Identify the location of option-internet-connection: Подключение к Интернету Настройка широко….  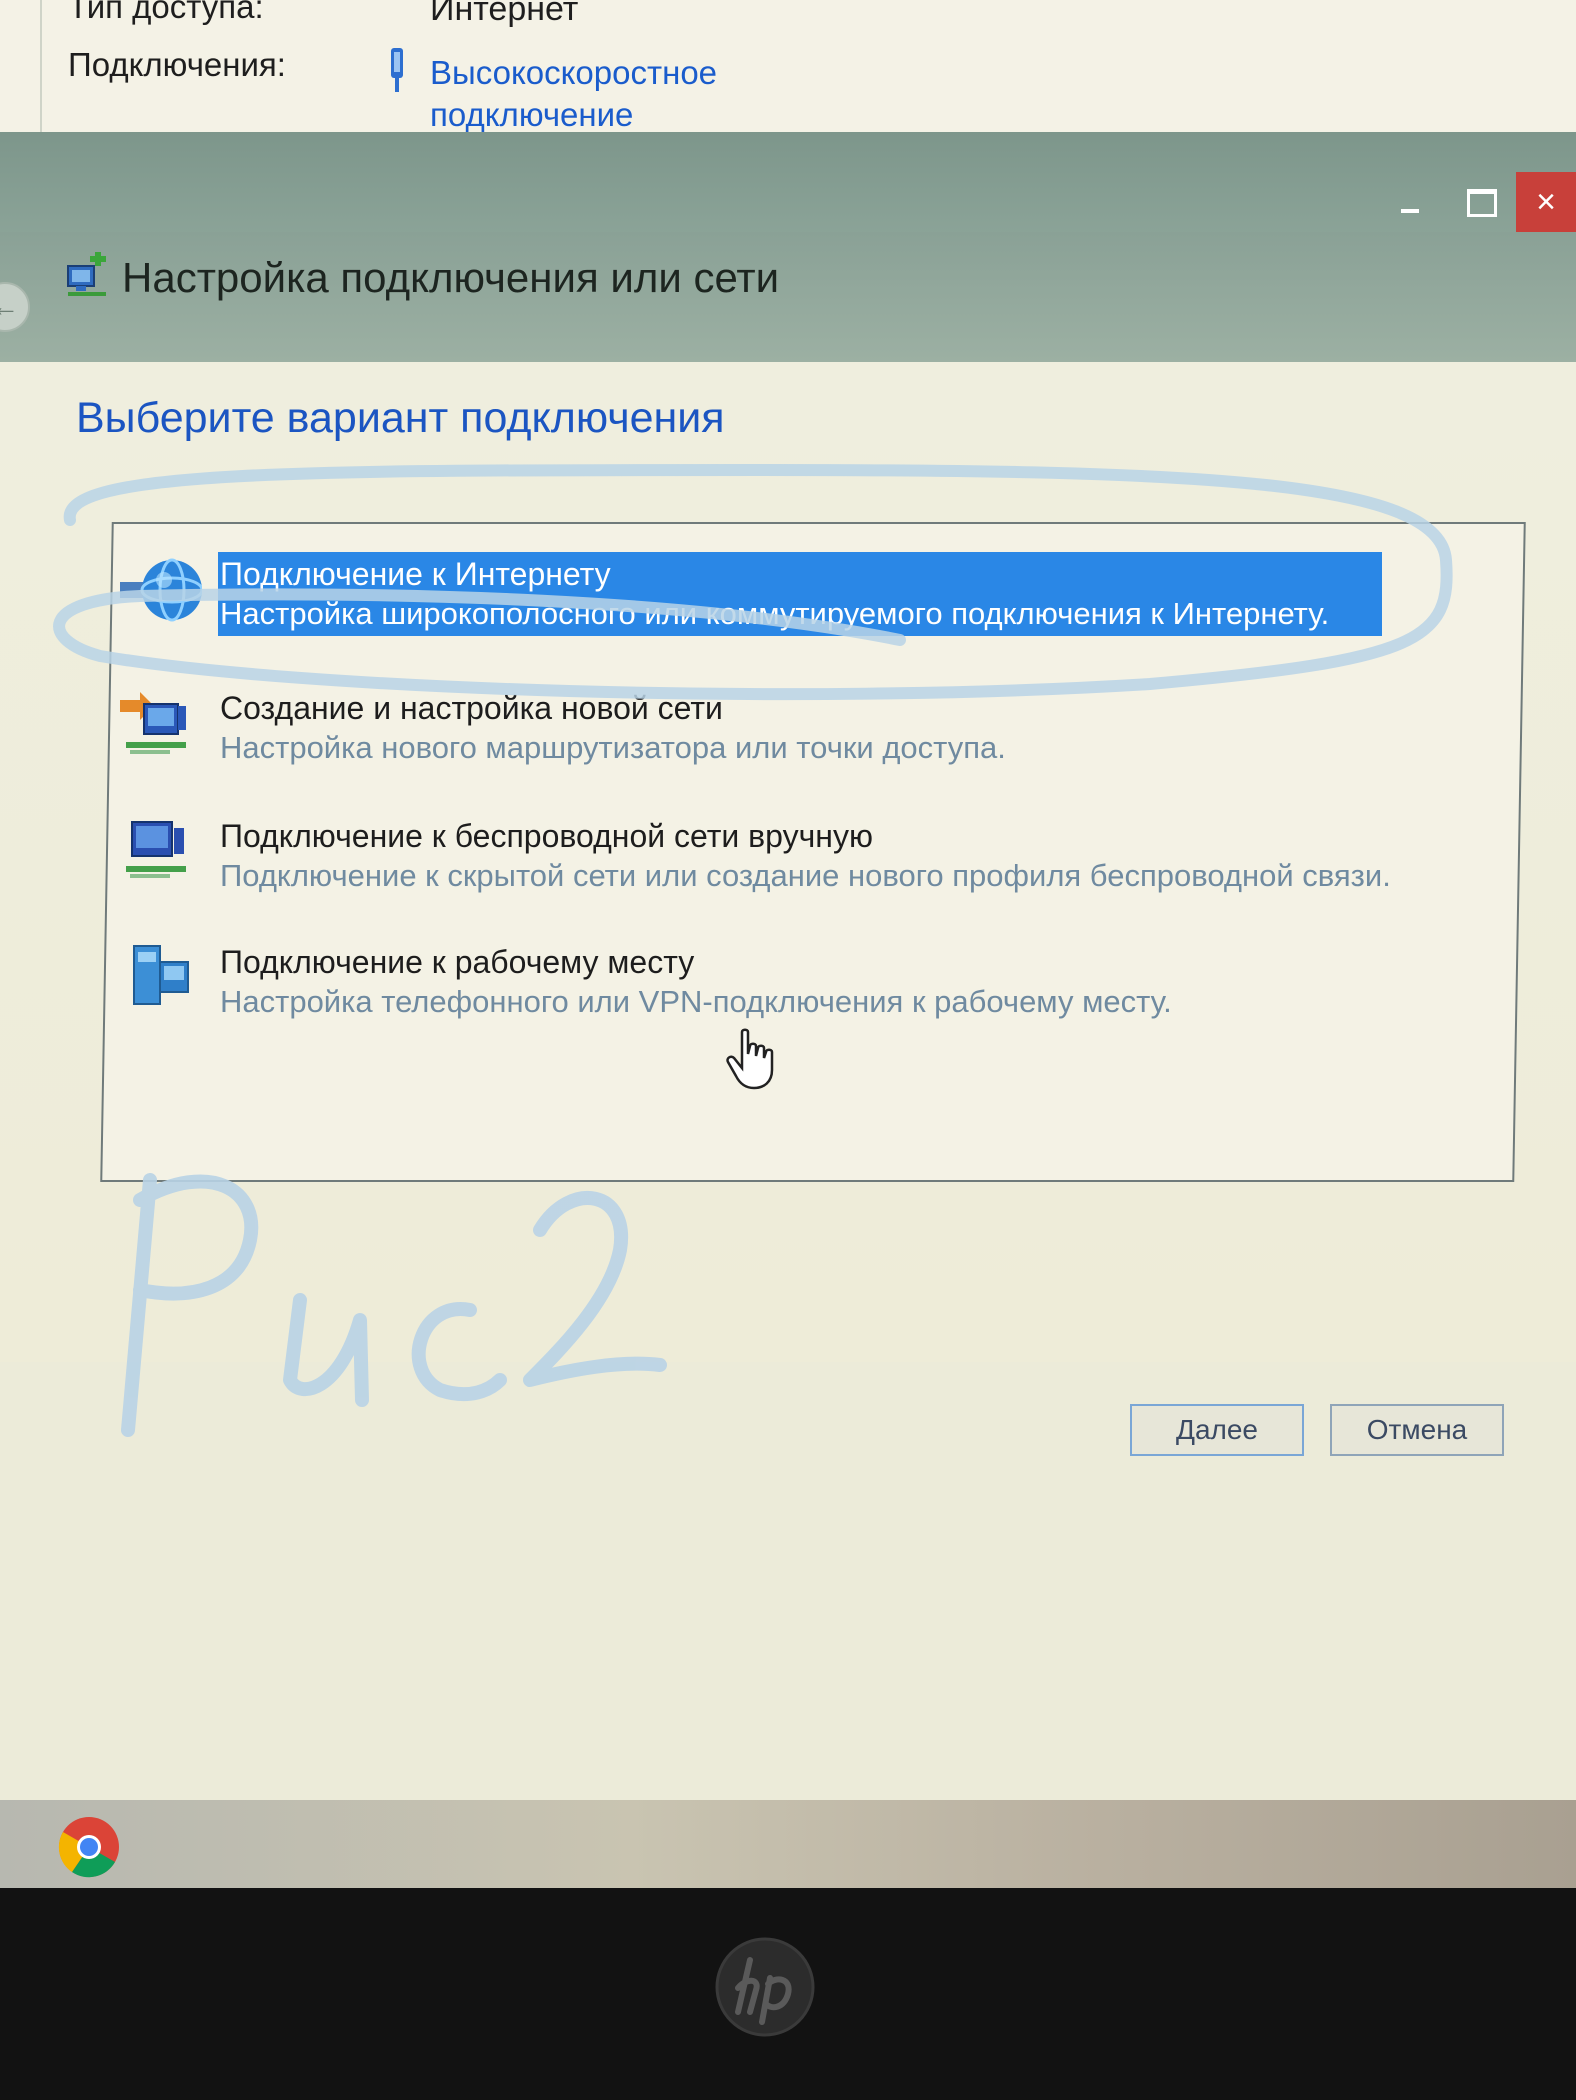
(770, 602).